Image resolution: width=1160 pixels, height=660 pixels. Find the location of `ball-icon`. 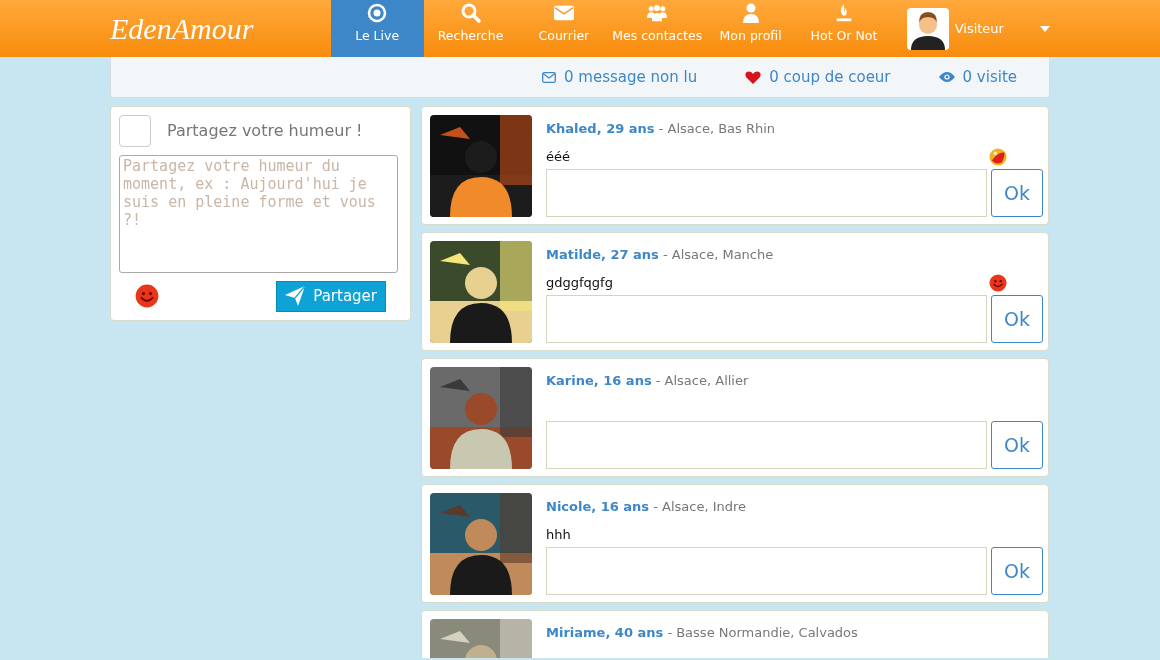

ball-icon is located at coordinates (998, 156).